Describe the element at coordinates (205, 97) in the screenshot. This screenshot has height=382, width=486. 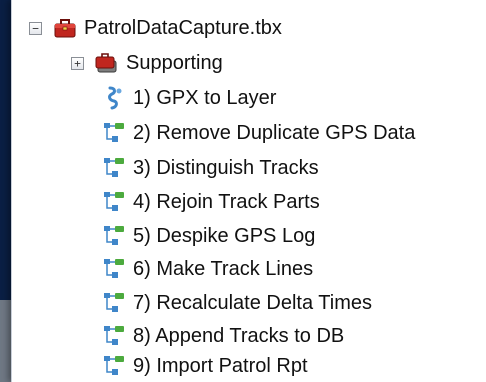
I see `tool-label: 1) GPX to Layer` at that location.